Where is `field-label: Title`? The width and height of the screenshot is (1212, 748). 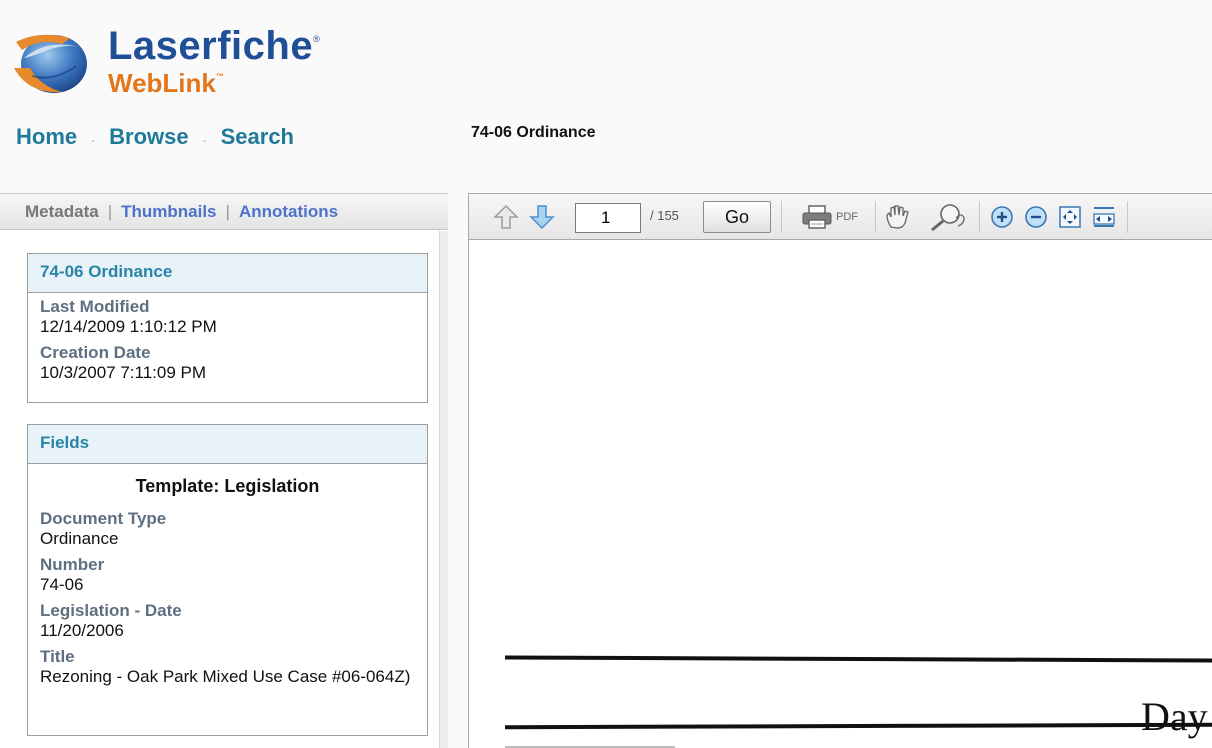
field-label: Title is located at coordinates (57, 656).